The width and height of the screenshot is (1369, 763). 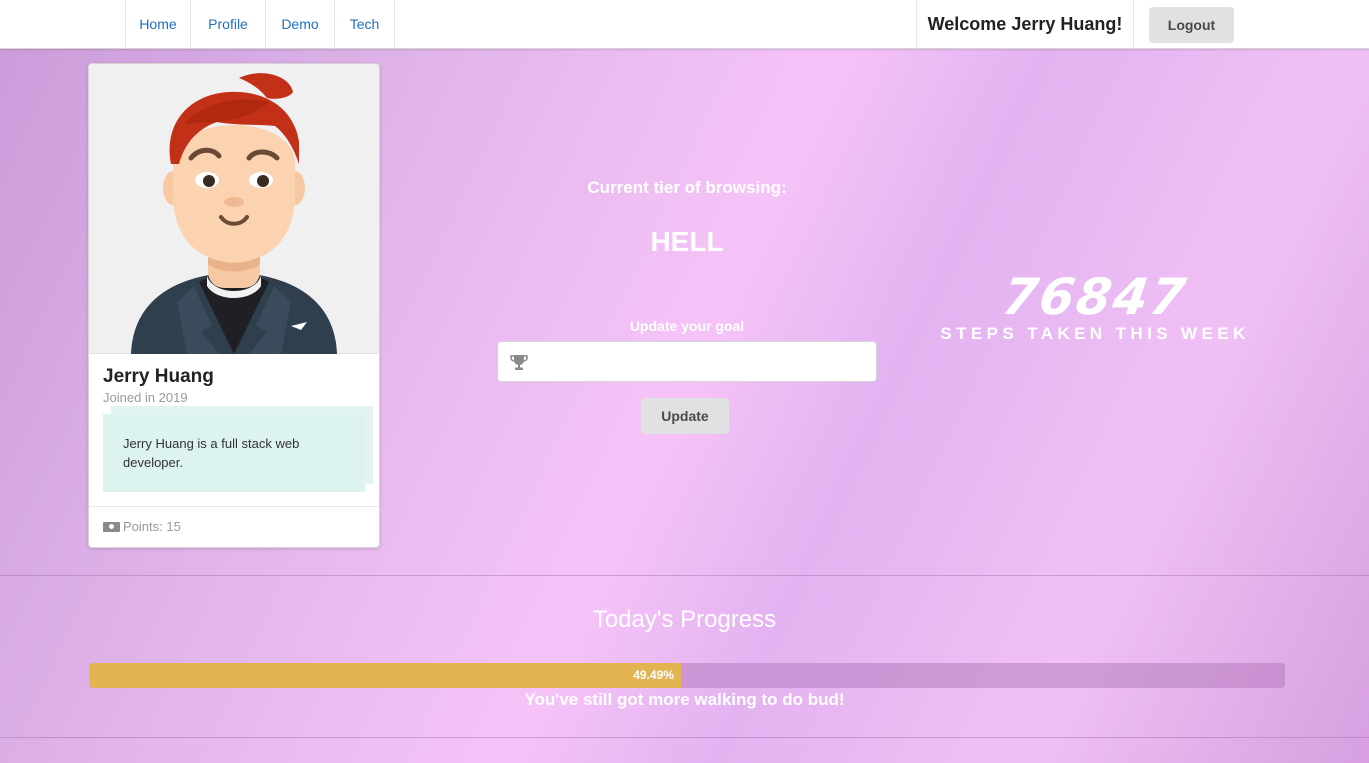 I want to click on steps-count: 76847, so click(x=1095, y=297).